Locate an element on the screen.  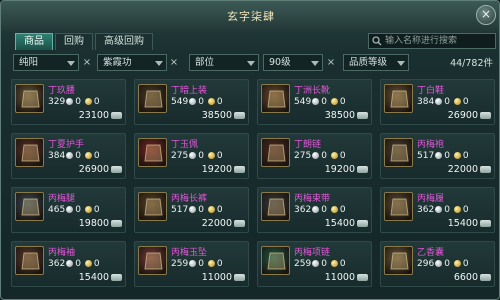
item-price: 23100 is located at coordinates (93, 115).